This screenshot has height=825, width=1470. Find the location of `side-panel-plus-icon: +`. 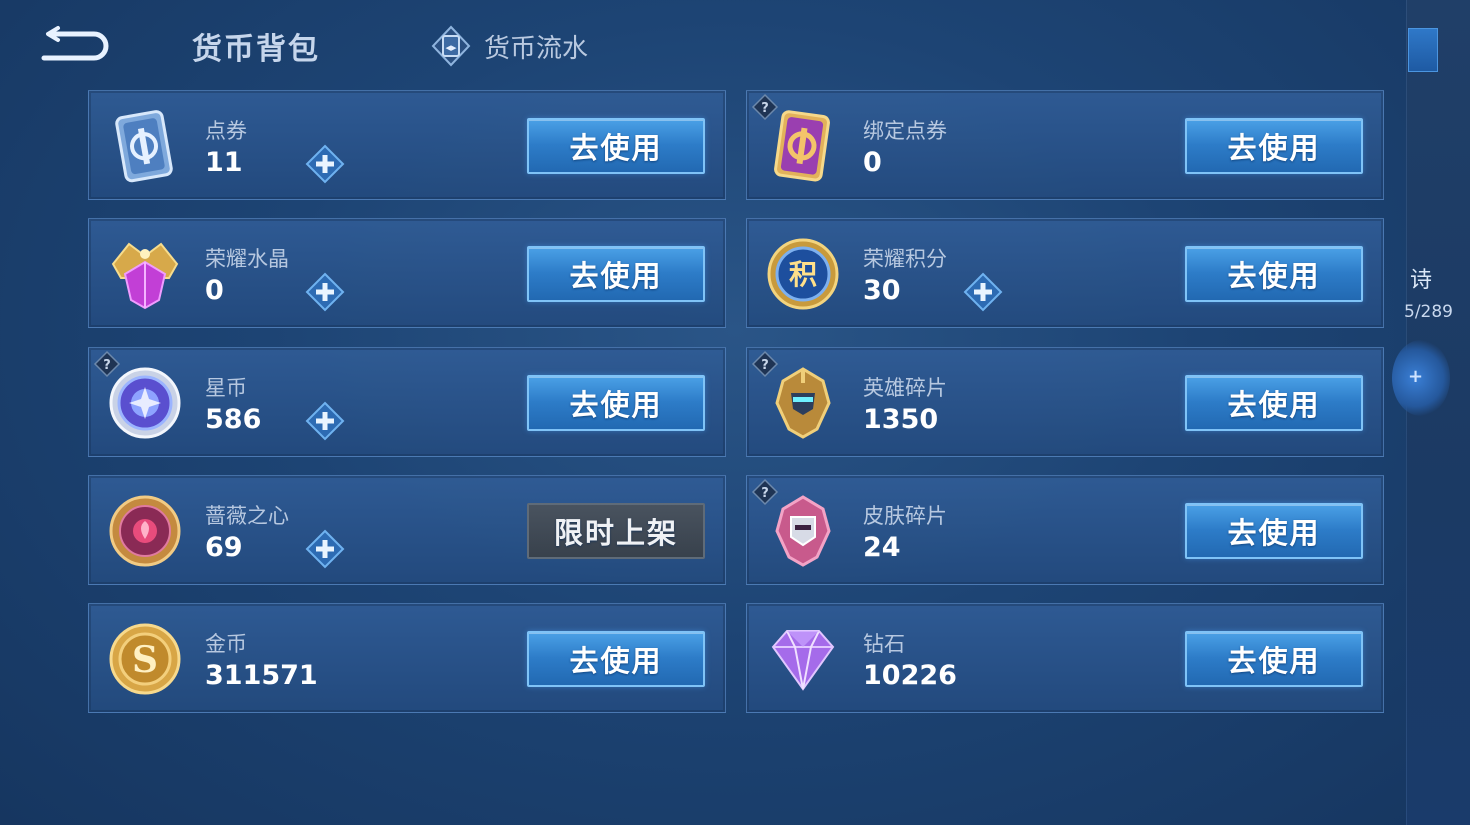

side-panel-plus-icon: + is located at coordinates (1416, 376).